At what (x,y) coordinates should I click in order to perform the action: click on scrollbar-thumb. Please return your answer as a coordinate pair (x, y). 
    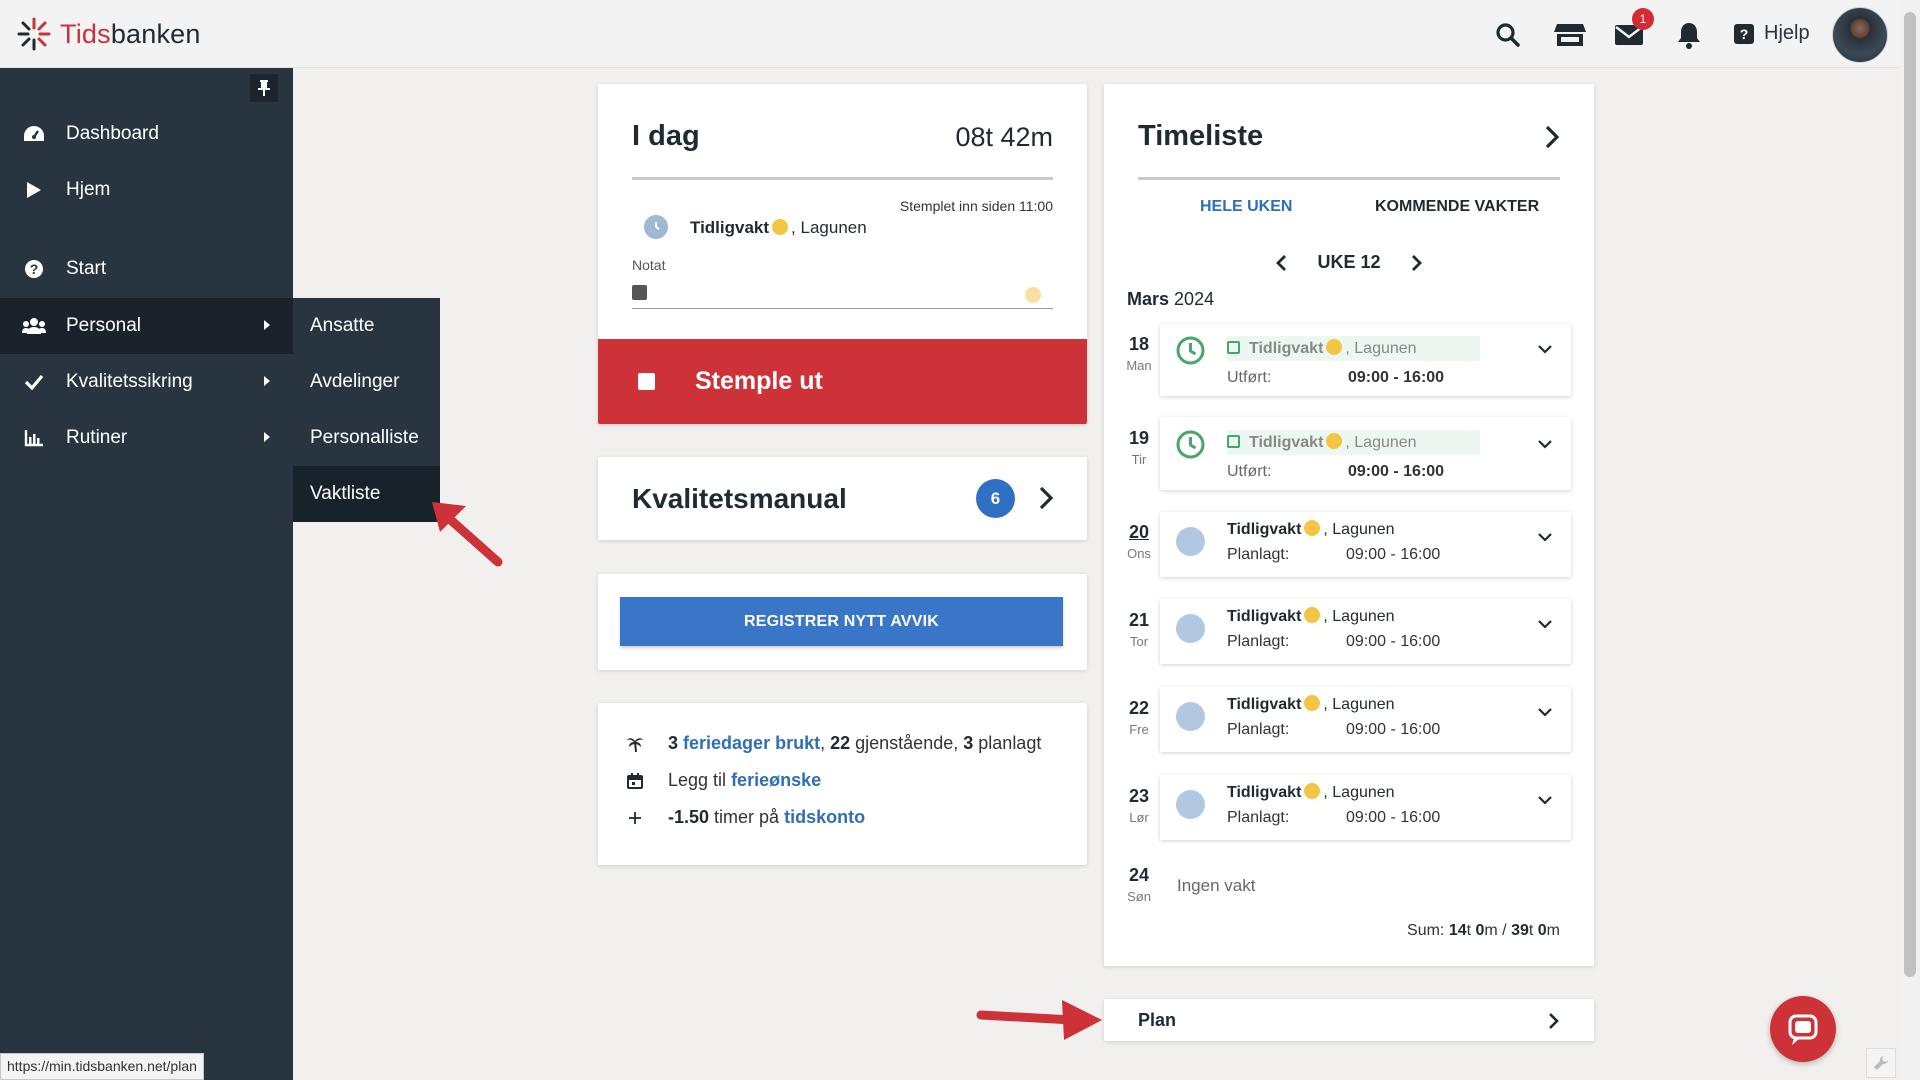
    Looking at the image, I should click on (1910, 494).